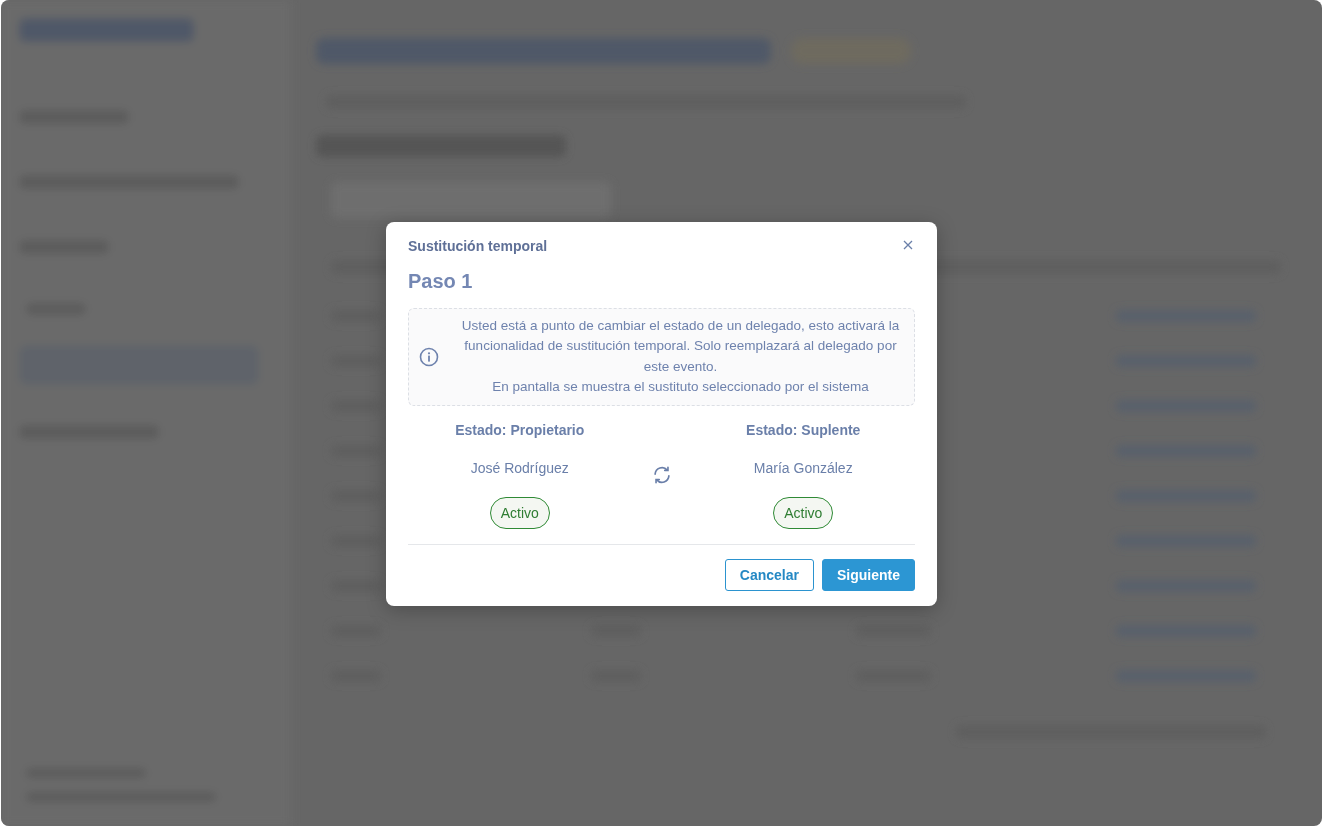  What do you see at coordinates (803, 467) in the screenshot?
I see `person-name: María González` at bounding box center [803, 467].